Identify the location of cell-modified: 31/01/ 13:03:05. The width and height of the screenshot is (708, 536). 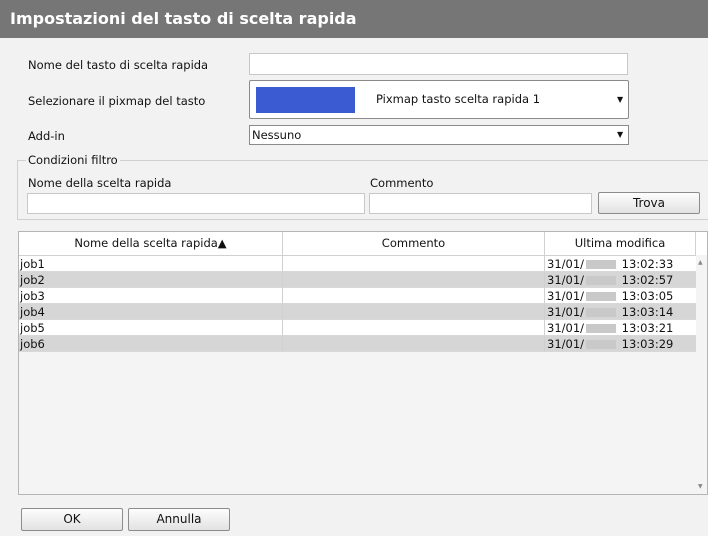
(620, 295).